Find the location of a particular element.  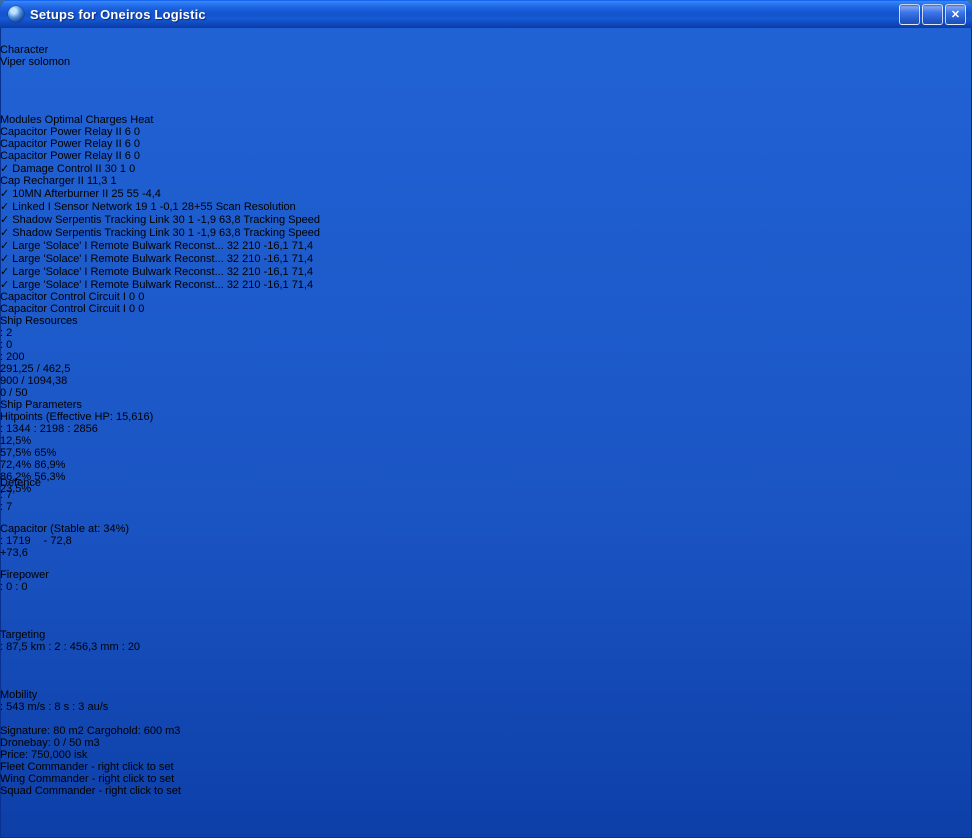

capacitor-drain: - 72,8 is located at coordinates (57, 541).